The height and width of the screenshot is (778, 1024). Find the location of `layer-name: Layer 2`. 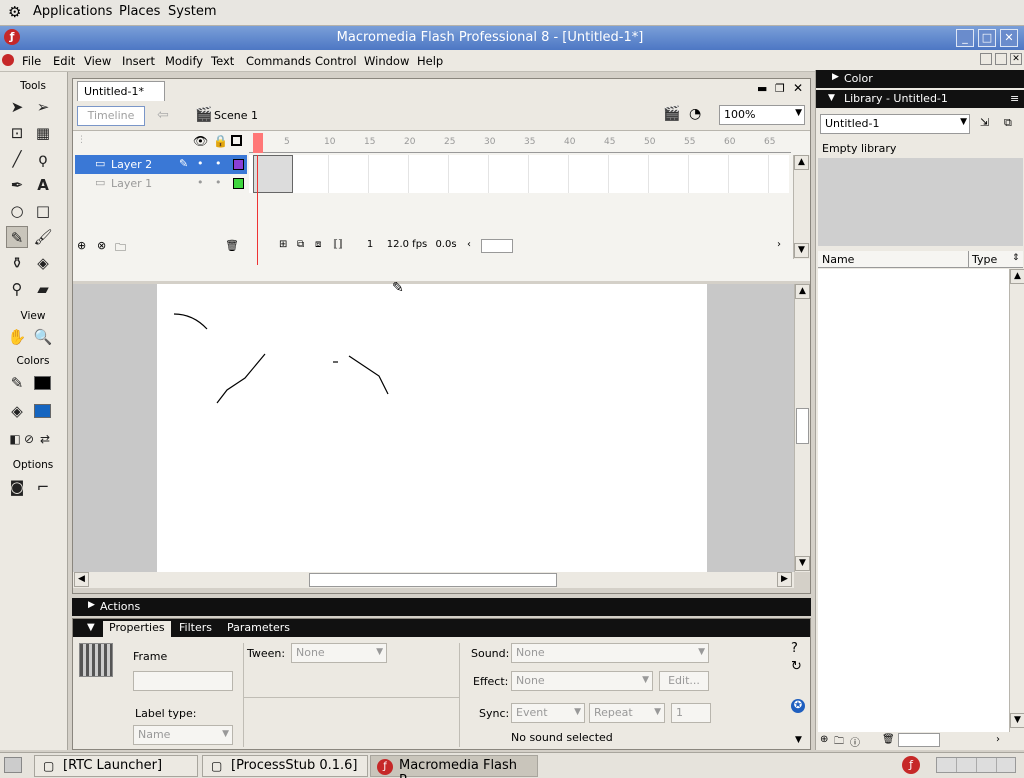

layer-name: Layer 2 is located at coordinates (131, 164).